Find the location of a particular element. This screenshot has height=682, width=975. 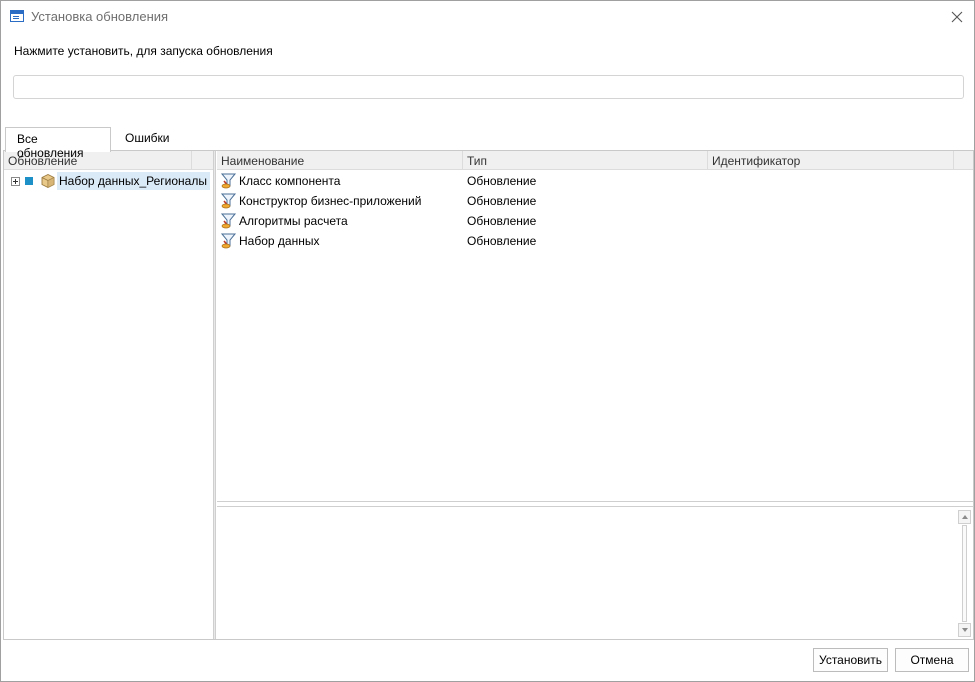

grid-header: Наименование Тип Идентификатор is located at coordinates (595, 160).